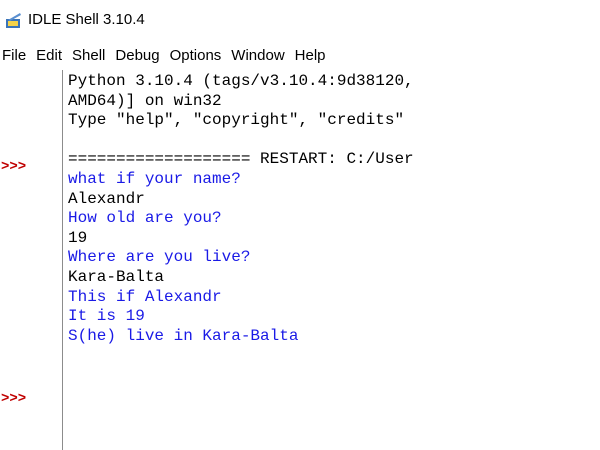  Describe the element at coordinates (300, 21) in the screenshot. I see `title-bar: IDLE Shell 3.10.4` at that location.